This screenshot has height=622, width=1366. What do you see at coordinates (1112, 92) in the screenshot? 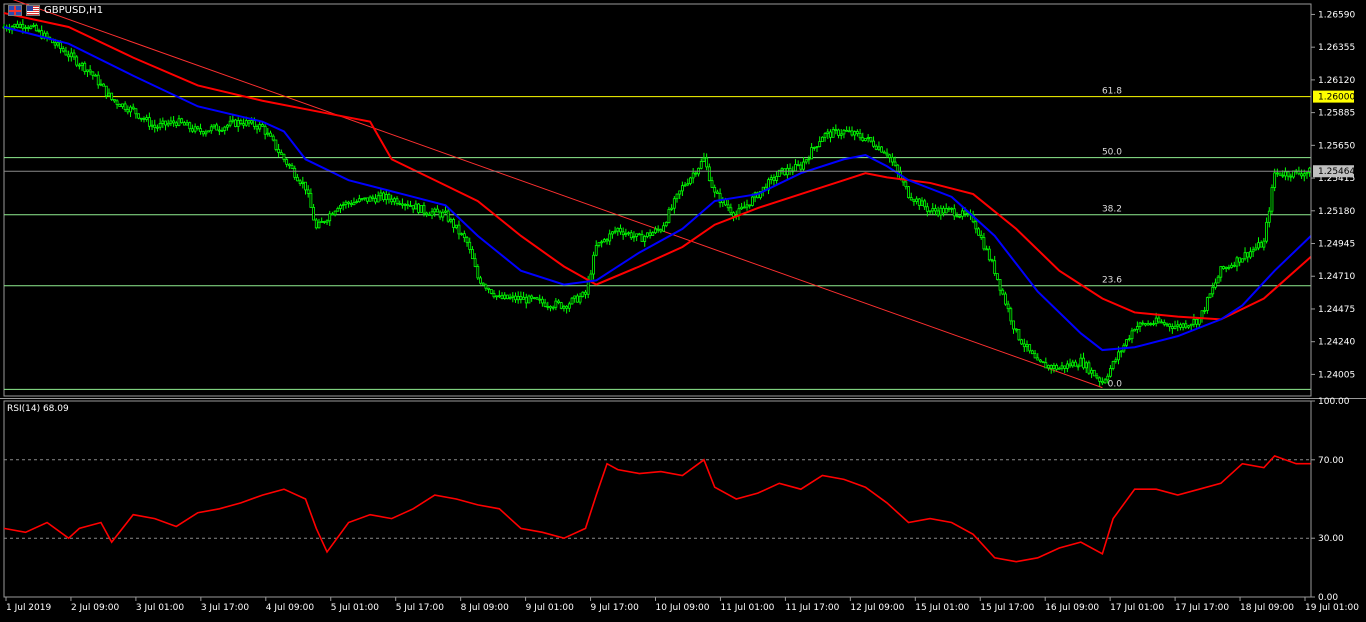
I see `fib-level-label: 61.8` at bounding box center [1112, 92].